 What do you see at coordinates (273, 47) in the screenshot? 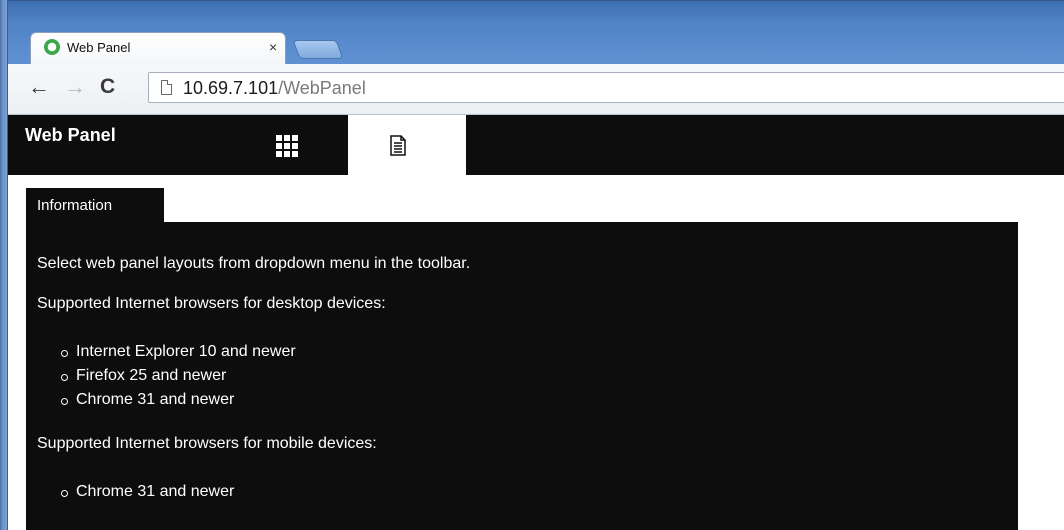
I see `tab-close-icon: ×` at bounding box center [273, 47].